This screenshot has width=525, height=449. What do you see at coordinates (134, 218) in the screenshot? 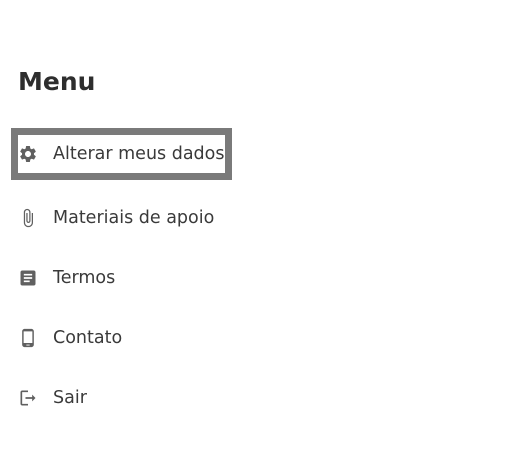
I see `menu-item-label: Materiais de apoio` at bounding box center [134, 218].